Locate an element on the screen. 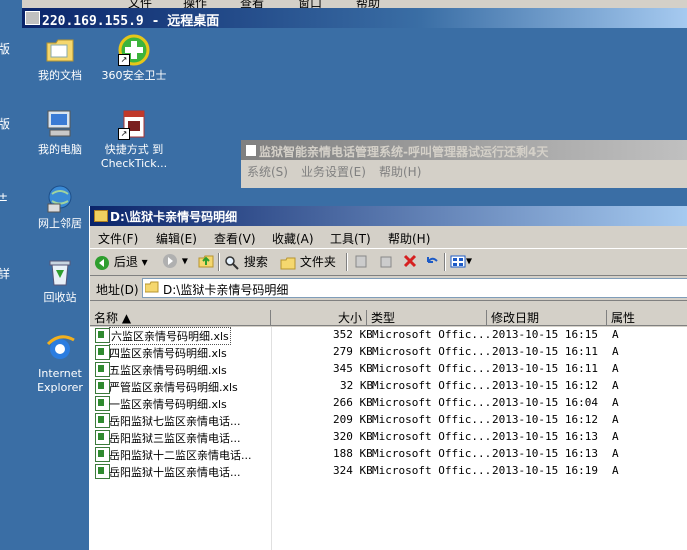 The height and width of the screenshot is (550, 687). host-icon-fragment: 版 is located at coordinates (5, 124).